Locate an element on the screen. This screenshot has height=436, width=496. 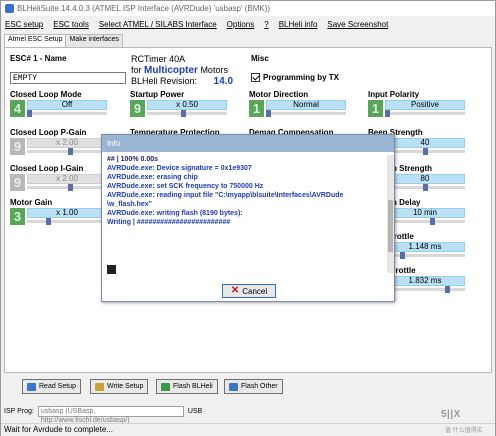
menu-blheli-info: BLHeli info is located at coordinates (298, 24).